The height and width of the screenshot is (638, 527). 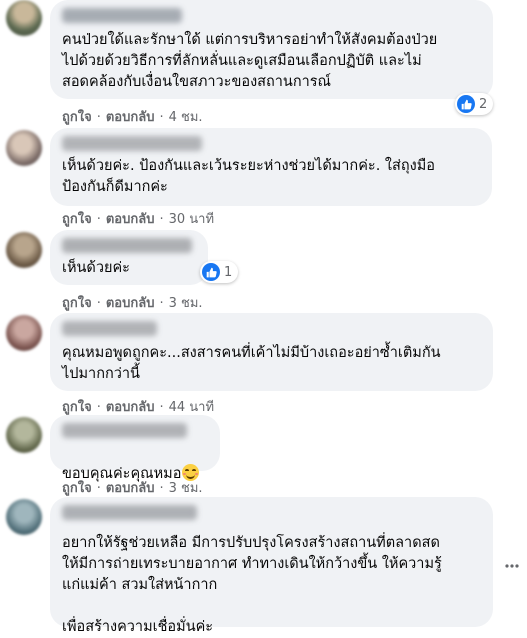 I want to click on more-options-icon, so click(x=512, y=560).